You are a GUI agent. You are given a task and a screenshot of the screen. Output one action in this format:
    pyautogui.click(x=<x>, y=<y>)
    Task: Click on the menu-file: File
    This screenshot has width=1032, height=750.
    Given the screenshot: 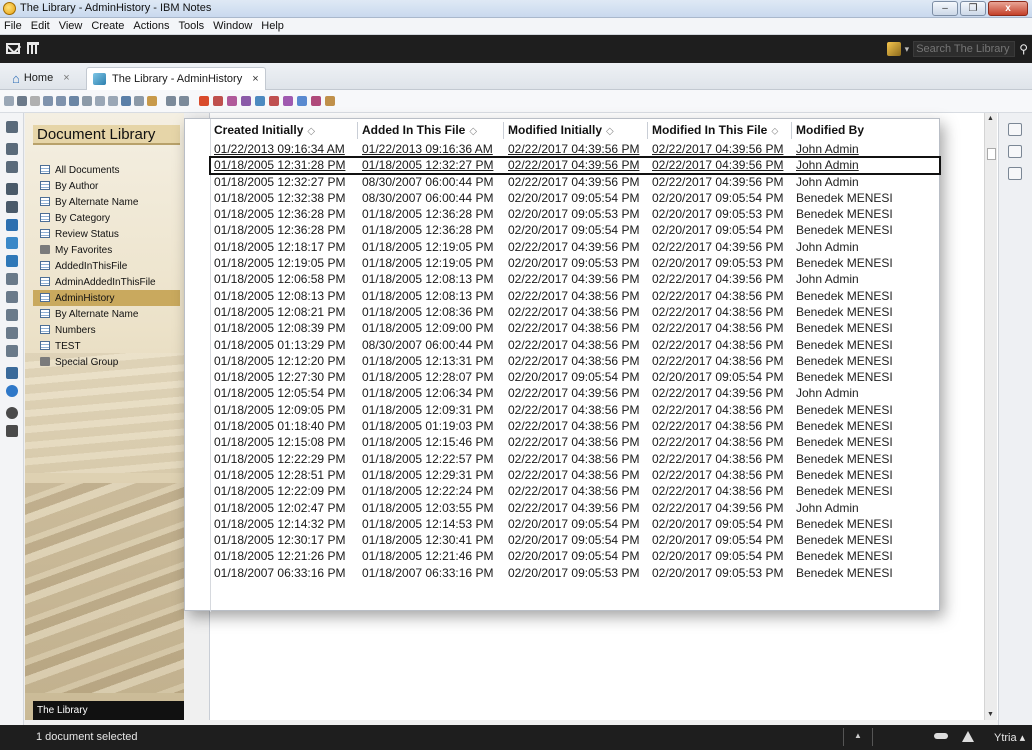 What is the action you would take?
    pyautogui.click(x=13, y=26)
    